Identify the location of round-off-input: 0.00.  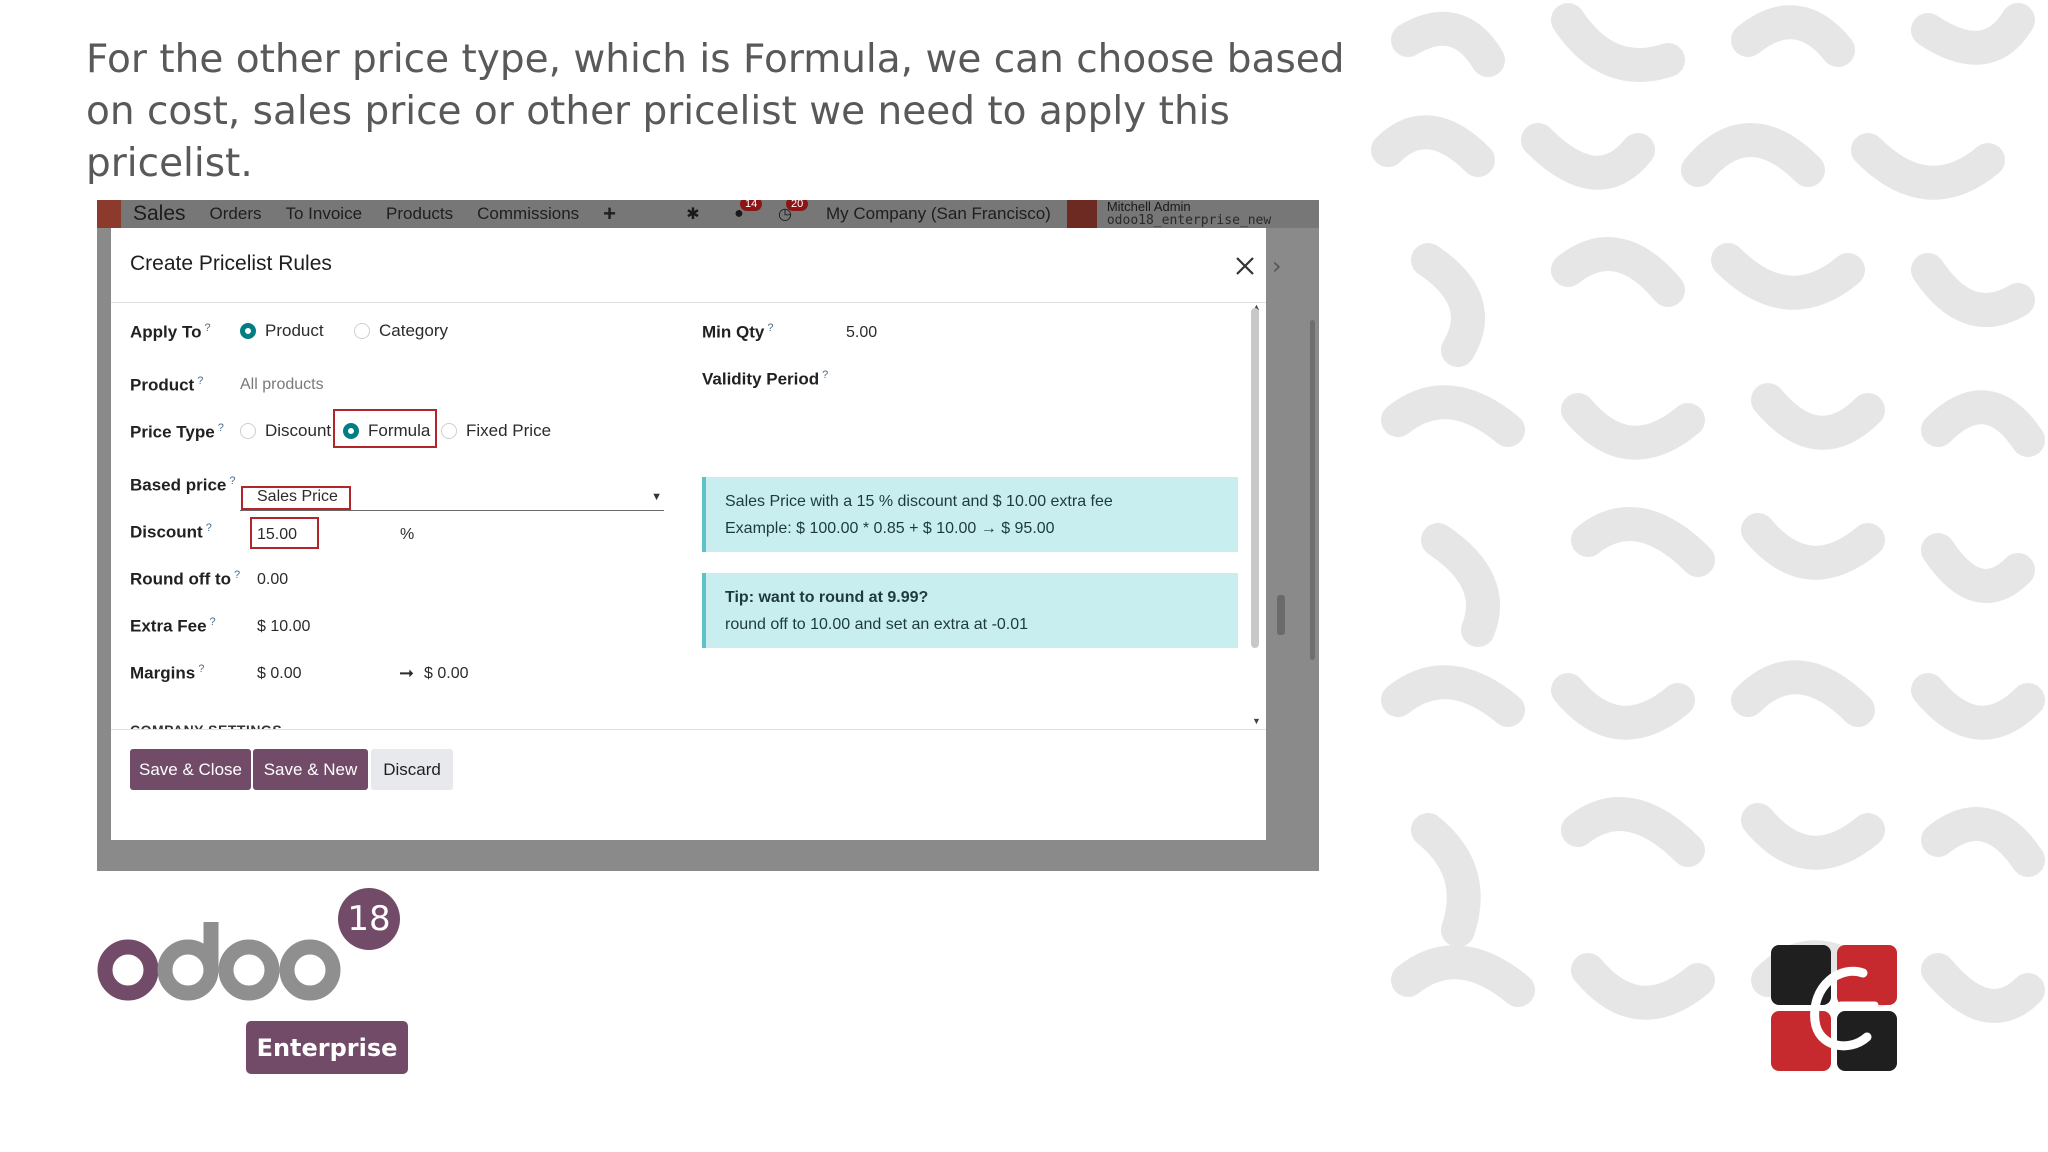
(272, 580).